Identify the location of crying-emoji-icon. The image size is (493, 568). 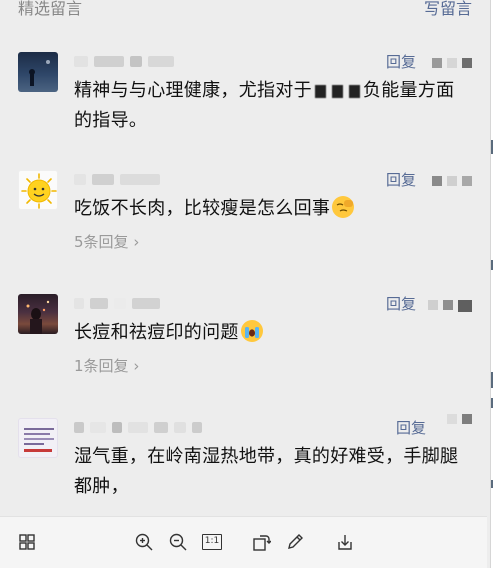
(251, 331).